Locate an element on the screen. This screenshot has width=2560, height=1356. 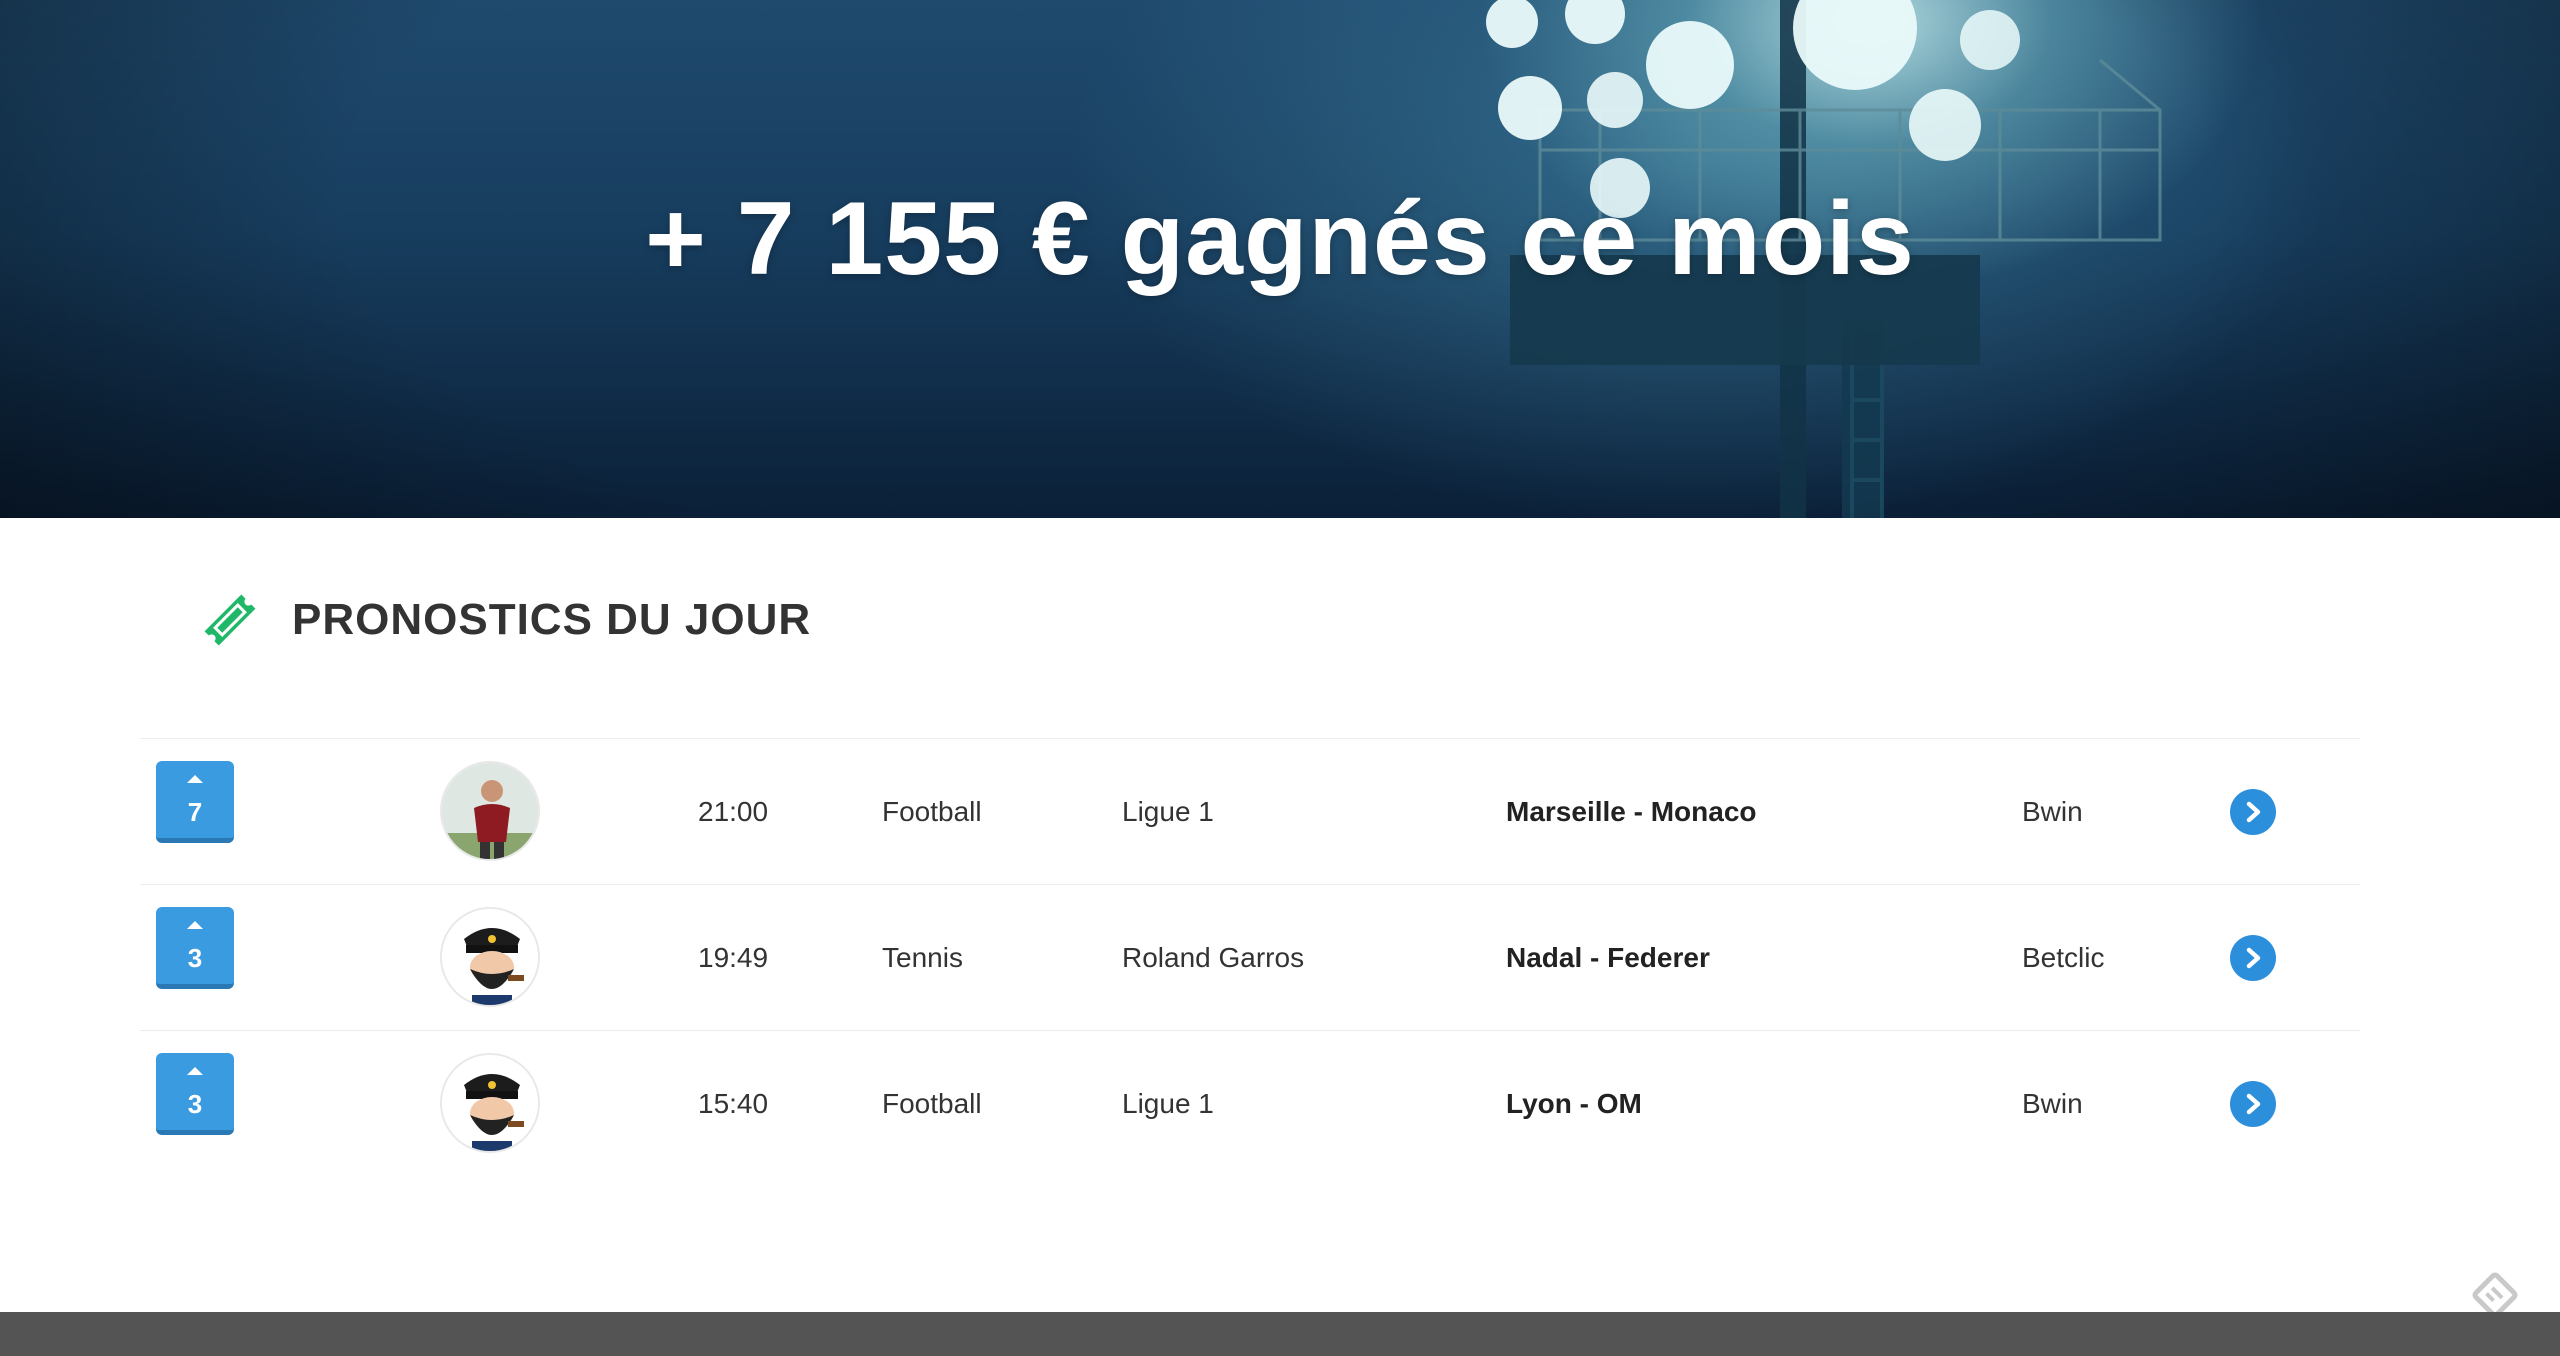
match-time: 21:00 is located at coordinates (733, 811).